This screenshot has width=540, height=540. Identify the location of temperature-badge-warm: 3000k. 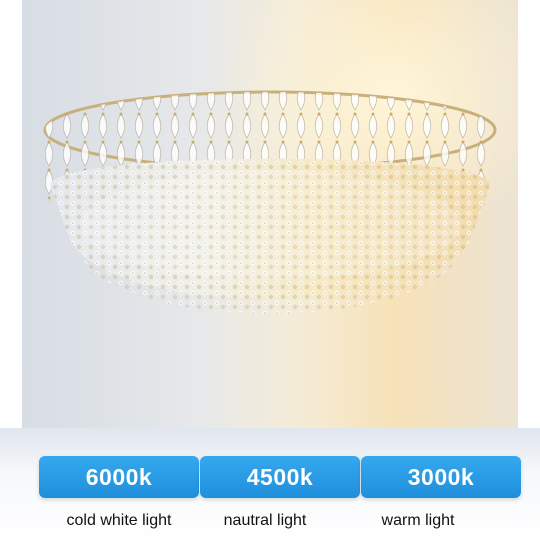
(441, 477).